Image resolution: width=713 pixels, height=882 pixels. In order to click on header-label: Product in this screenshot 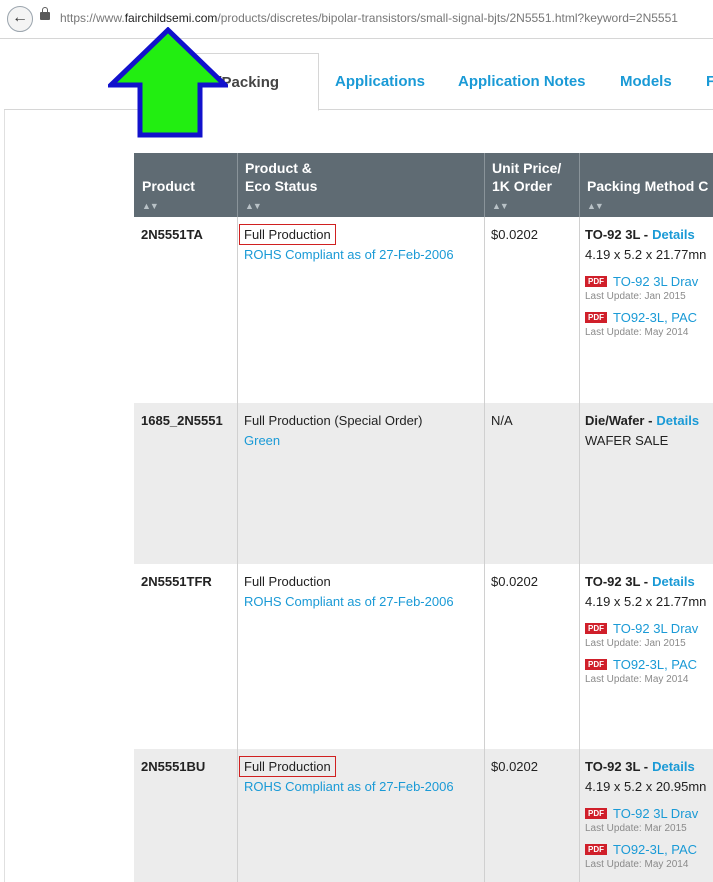, I will do `click(168, 186)`.